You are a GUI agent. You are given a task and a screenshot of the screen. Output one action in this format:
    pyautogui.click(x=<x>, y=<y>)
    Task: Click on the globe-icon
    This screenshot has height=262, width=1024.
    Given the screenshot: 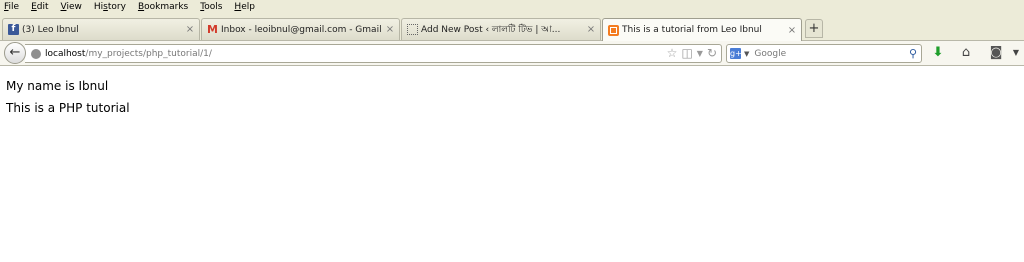 What is the action you would take?
    pyautogui.click(x=36, y=53)
    